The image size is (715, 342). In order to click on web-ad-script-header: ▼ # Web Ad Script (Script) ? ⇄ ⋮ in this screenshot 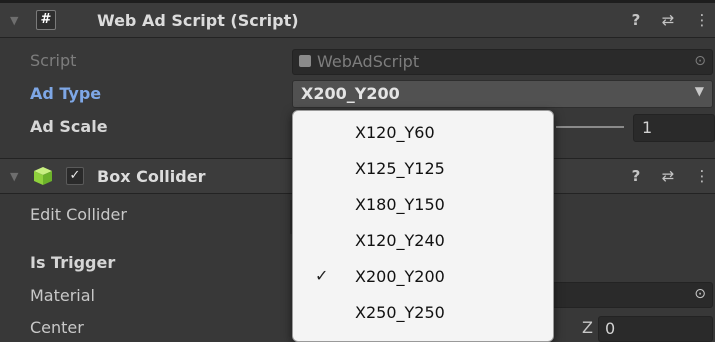, I will do `click(357, 20)`.